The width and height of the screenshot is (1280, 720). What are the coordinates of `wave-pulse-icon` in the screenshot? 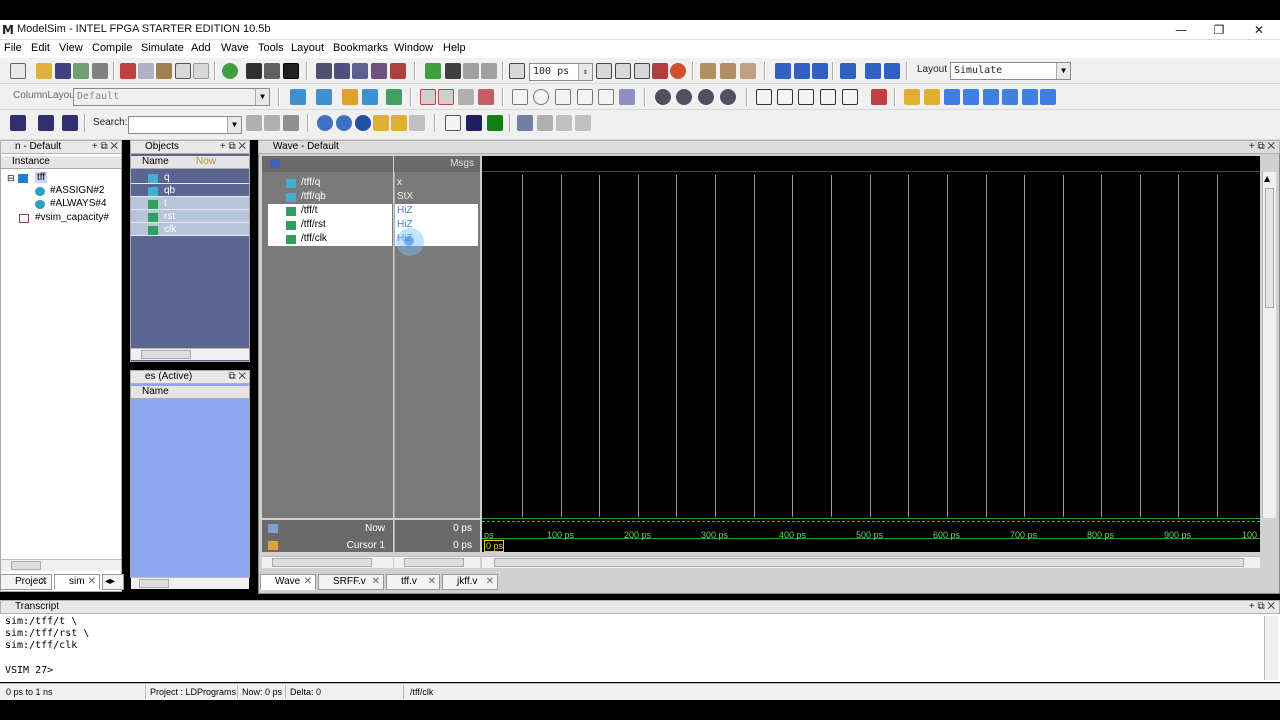 It's located at (564, 123).